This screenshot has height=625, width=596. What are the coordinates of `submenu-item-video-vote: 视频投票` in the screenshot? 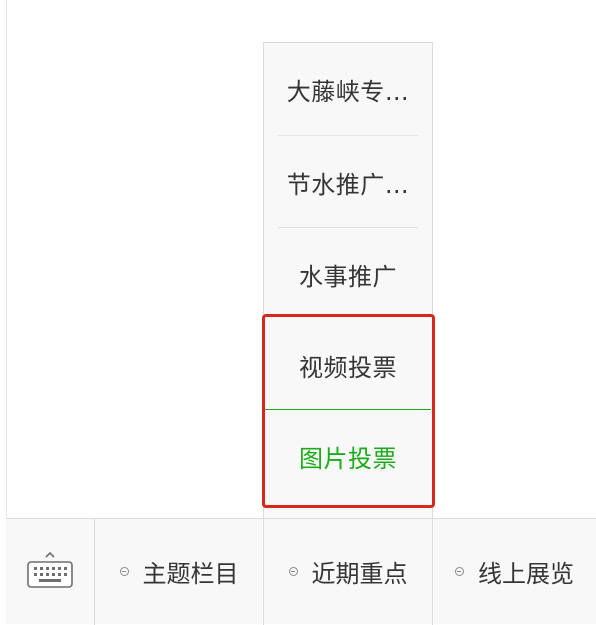 It's located at (348, 365).